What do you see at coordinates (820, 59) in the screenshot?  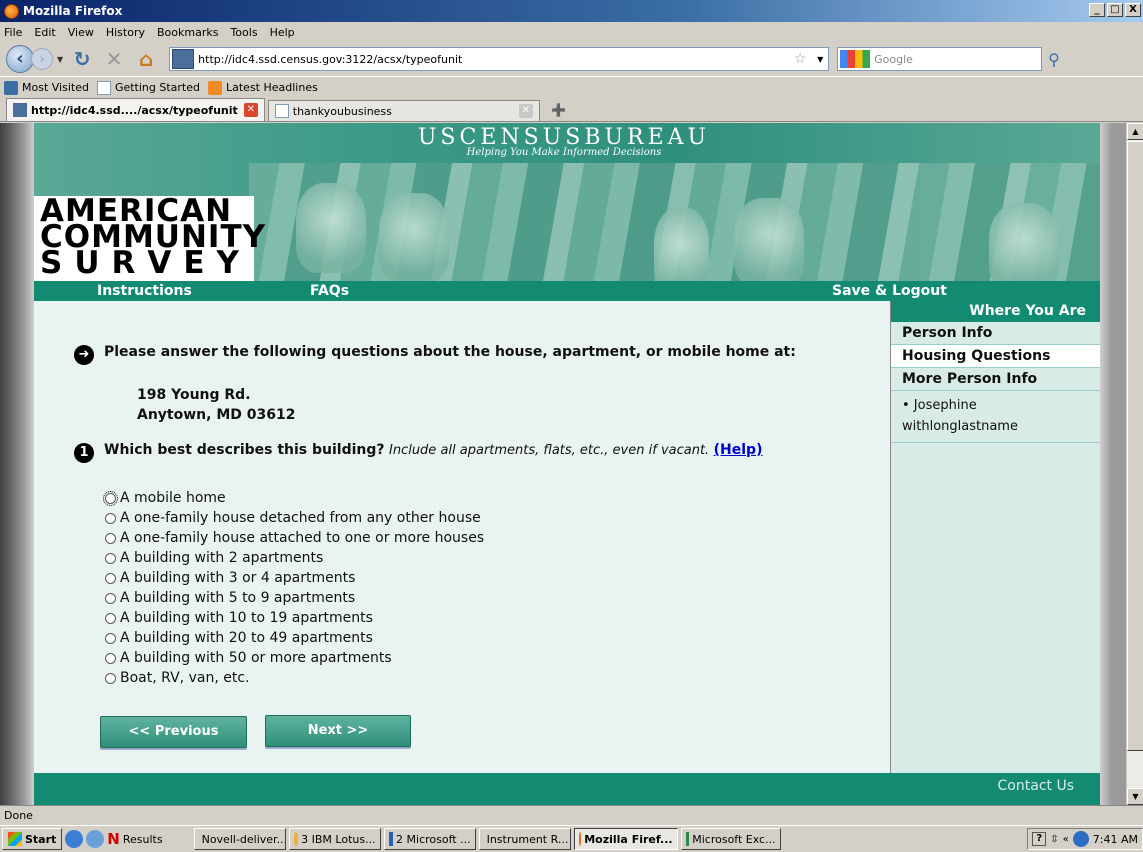 I see `url-dropdown-icon: ▼` at bounding box center [820, 59].